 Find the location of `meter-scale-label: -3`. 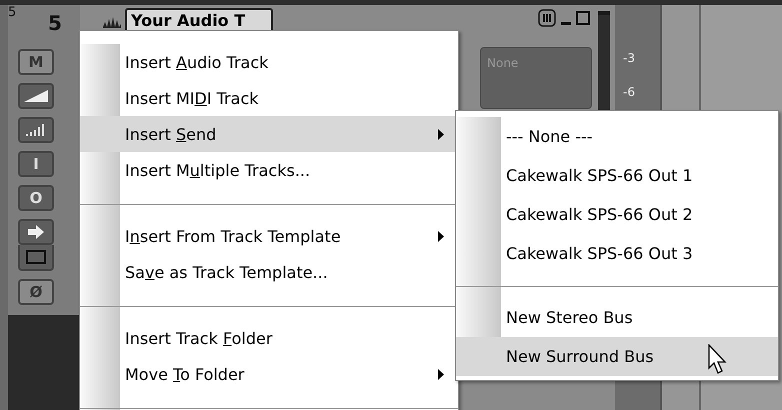

meter-scale-label: -3 is located at coordinates (629, 58).